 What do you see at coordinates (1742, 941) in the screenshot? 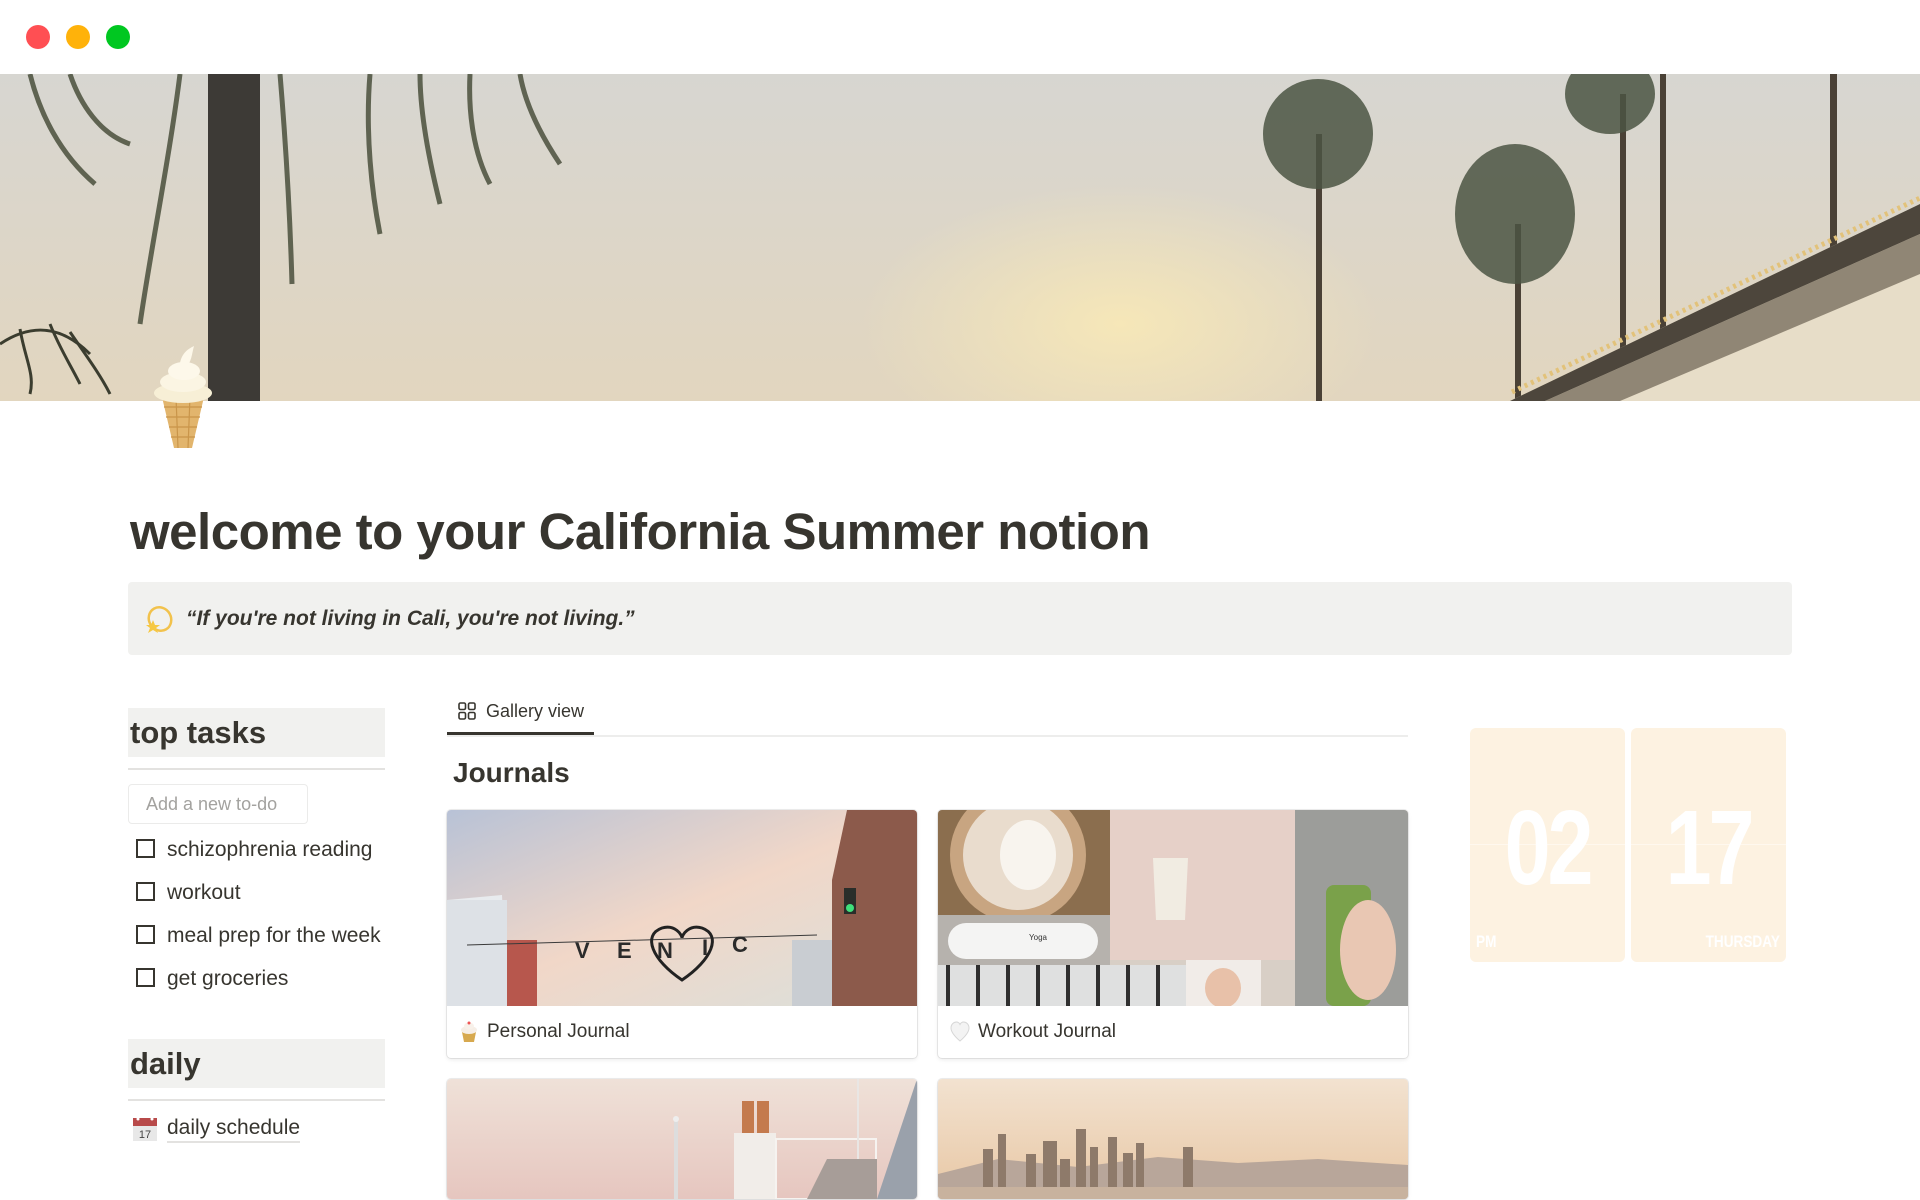
I see `clock-weekday: THURSDAY` at bounding box center [1742, 941].